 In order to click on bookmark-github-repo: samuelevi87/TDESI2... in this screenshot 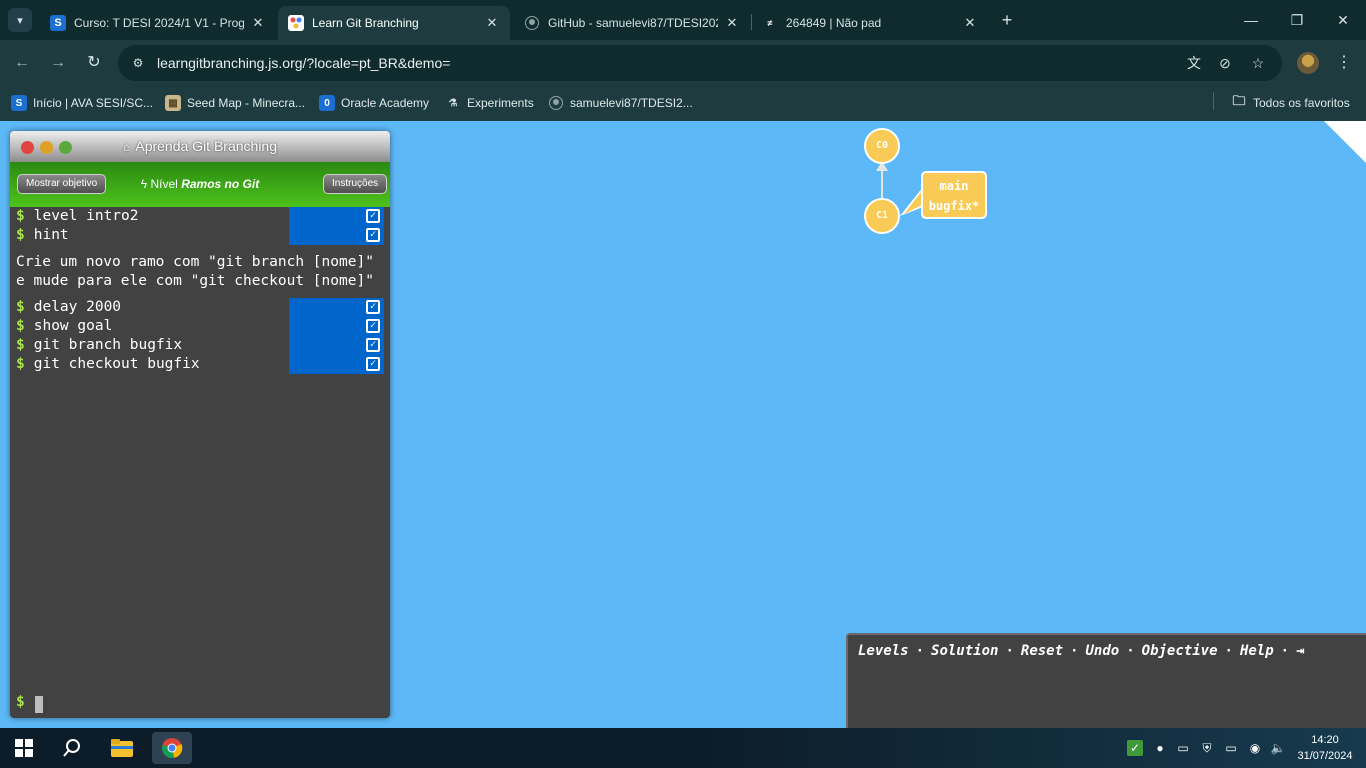, I will do `click(620, 103)`.